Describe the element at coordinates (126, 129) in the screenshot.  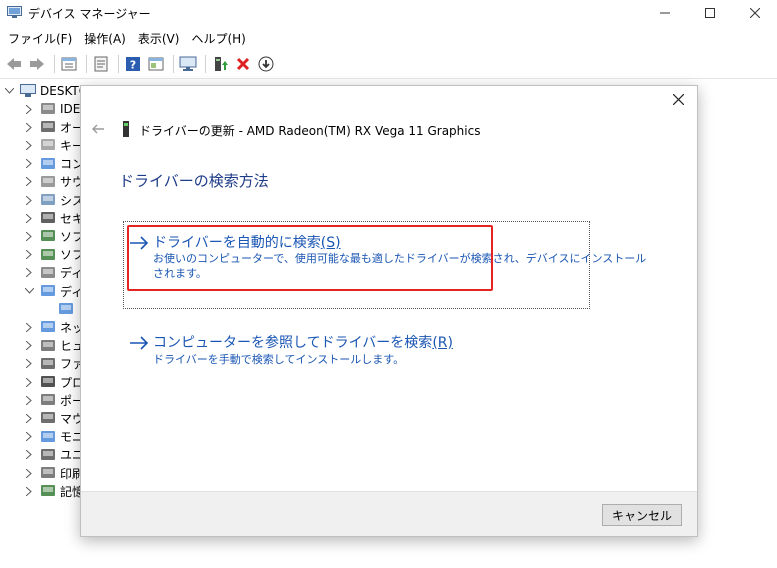
I see `graphics-card-icon` at that location.